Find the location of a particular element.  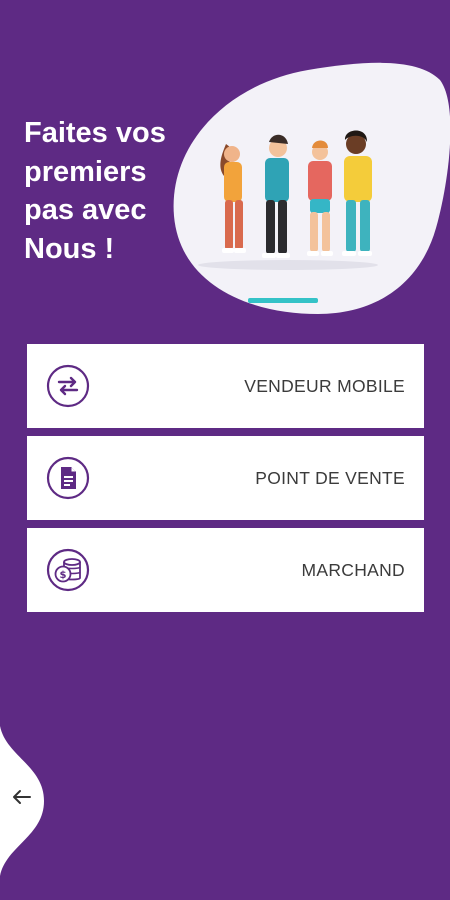

marchand-button: $ MARCHAND is located at coordinates (225, 570).